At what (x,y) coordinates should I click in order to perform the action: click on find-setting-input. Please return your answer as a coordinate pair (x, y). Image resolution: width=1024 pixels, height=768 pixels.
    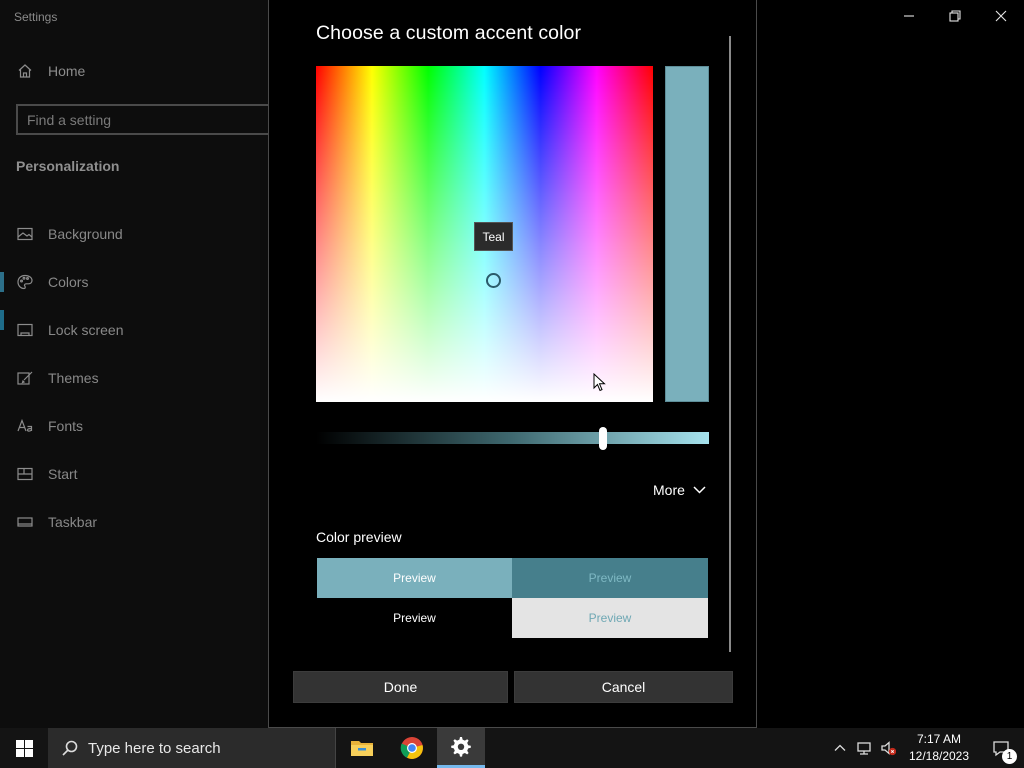
    Looking at the image, I should click on (143, 119).